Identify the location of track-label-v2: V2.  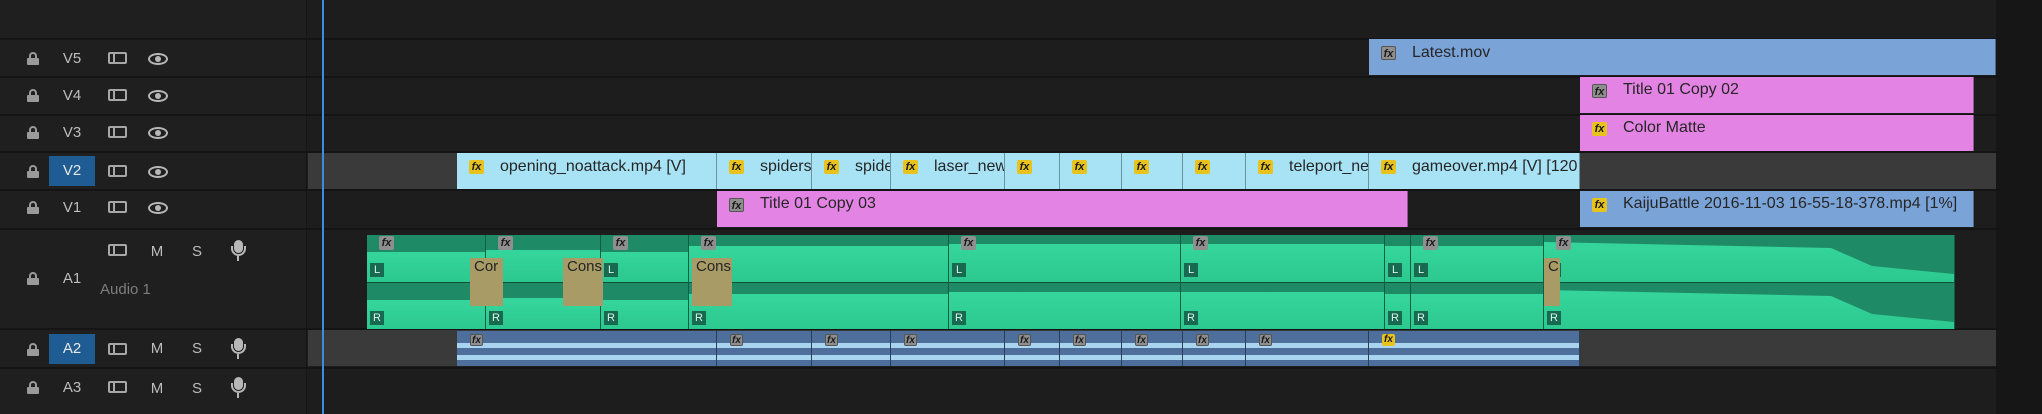
(72, 171).